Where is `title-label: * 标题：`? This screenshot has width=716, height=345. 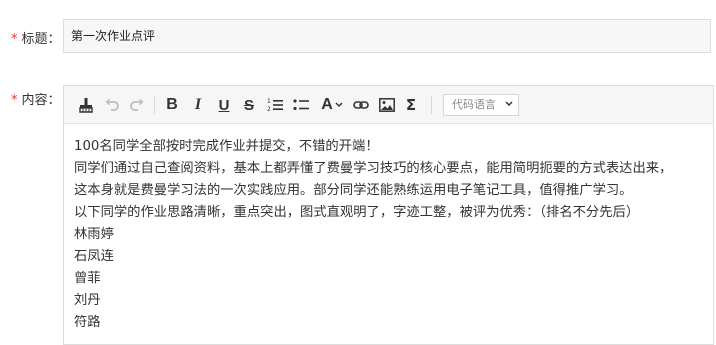
title-label: * 标题： is located at coordinates (36, 37).